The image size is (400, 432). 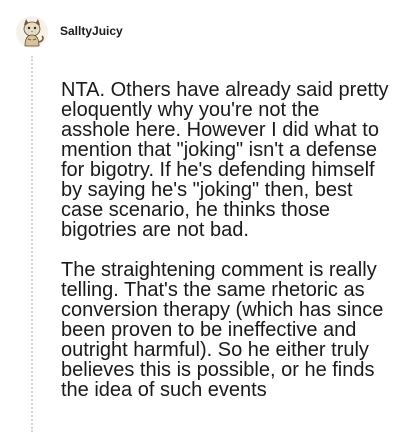 What do you see at coordinates (32, 32) in the screenshot?
I see `snoo-avatar-icon` at bounding box center [32, 32].